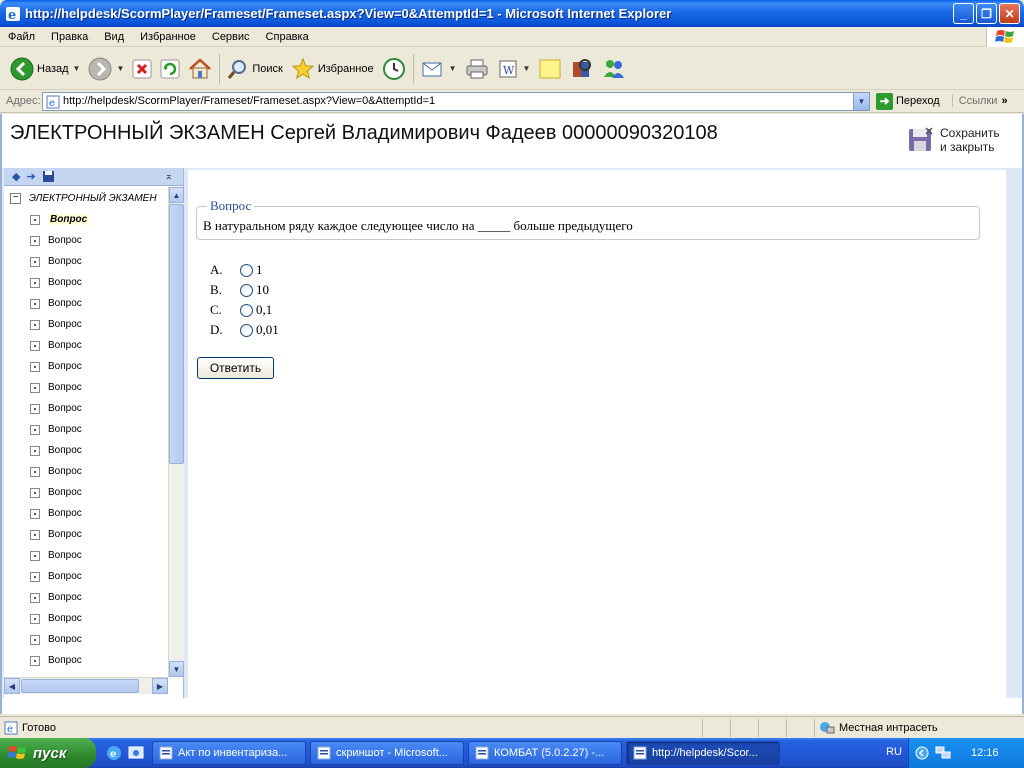 The height and width of the screenshot is (768, 1024). What do you see at coordinates (956, 140) in the screenshot?
I see `save-close-button: Сохранить и закрыть` at bounding box center [956, 140].